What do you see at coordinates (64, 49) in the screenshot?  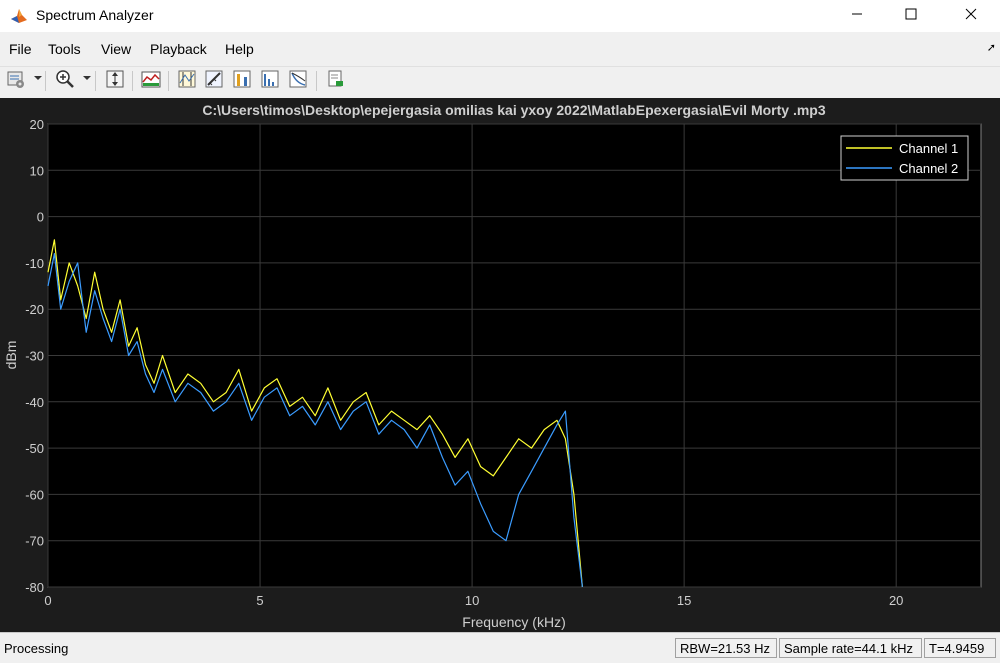 I see `menu-tools: Tools` at bounding box center [64, 49].